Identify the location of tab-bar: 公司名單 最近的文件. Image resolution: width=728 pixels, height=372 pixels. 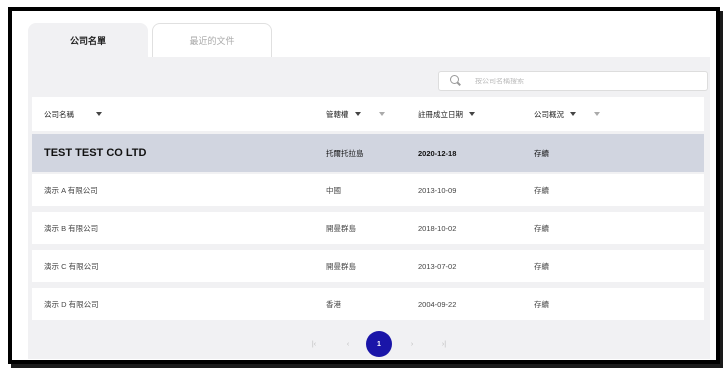
(369, 40).